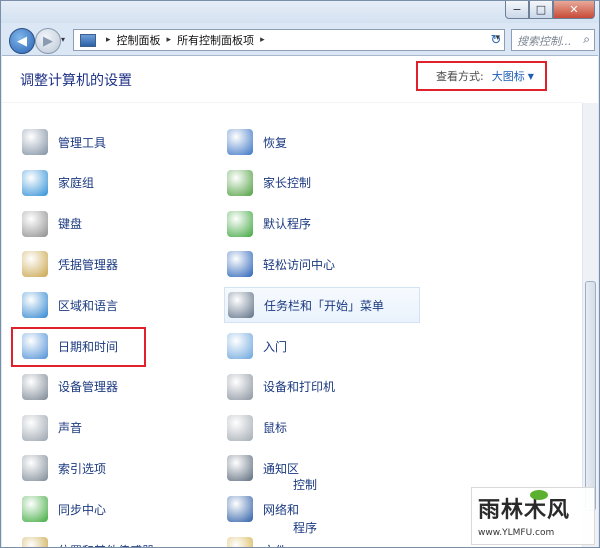 This screenshot has height=548, width=600. I want to click on control-panel-item: 网络和, so click(263, 509).